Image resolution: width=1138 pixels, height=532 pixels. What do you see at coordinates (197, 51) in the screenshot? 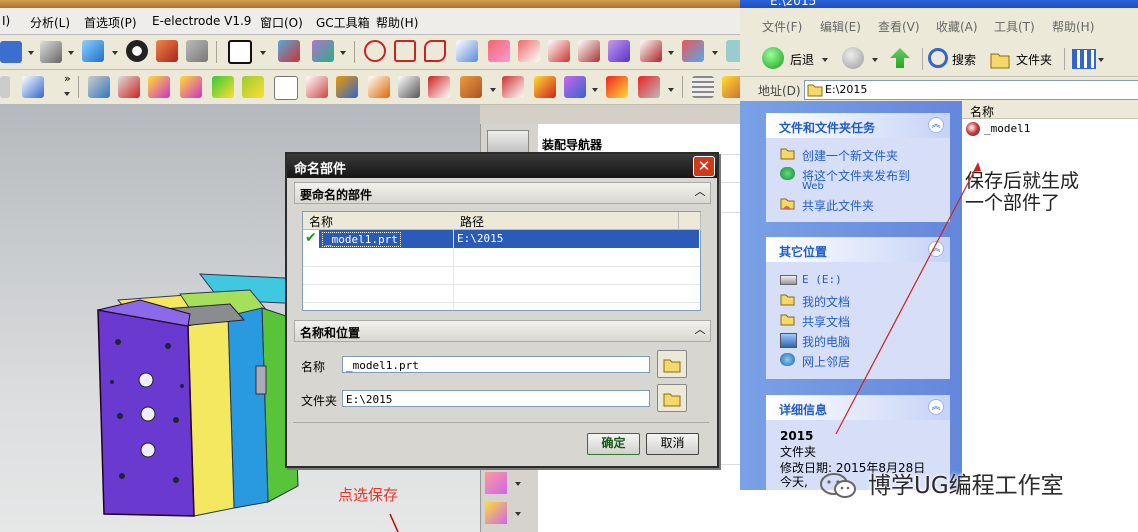
I see `hide-icon` at bounding box center [197, 51].